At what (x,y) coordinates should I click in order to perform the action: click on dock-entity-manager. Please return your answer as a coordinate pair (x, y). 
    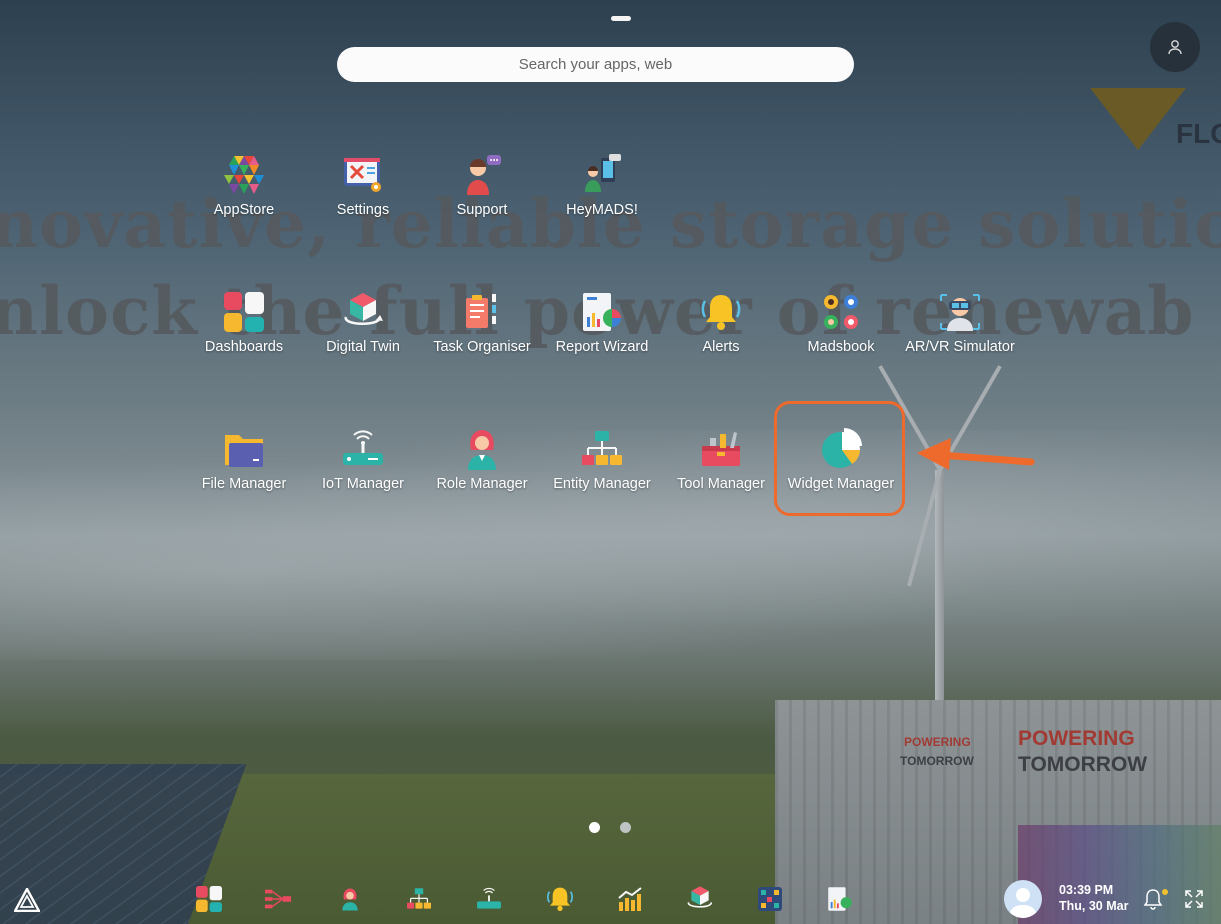
    Looking at the image, I should click on (419, 899).